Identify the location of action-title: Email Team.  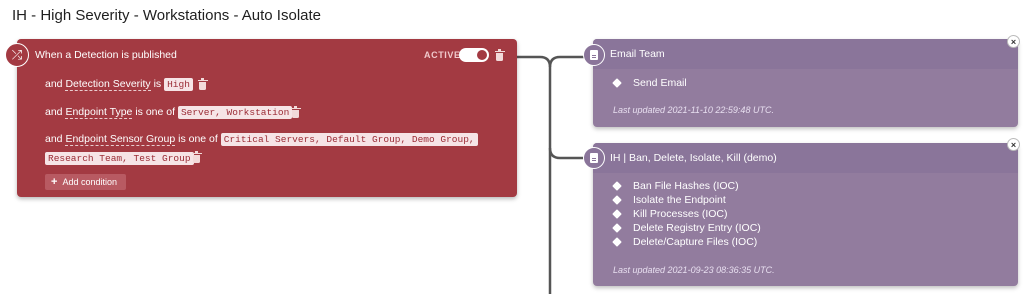
(637, 54).